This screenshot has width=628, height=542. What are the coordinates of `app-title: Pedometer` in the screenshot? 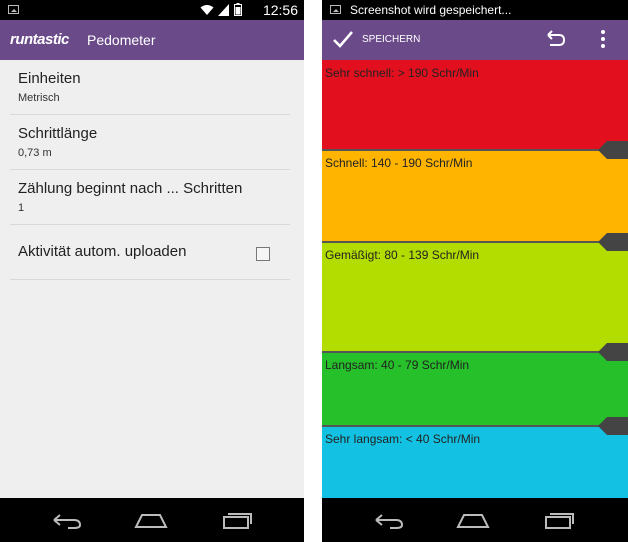 It's located at (121, 40).